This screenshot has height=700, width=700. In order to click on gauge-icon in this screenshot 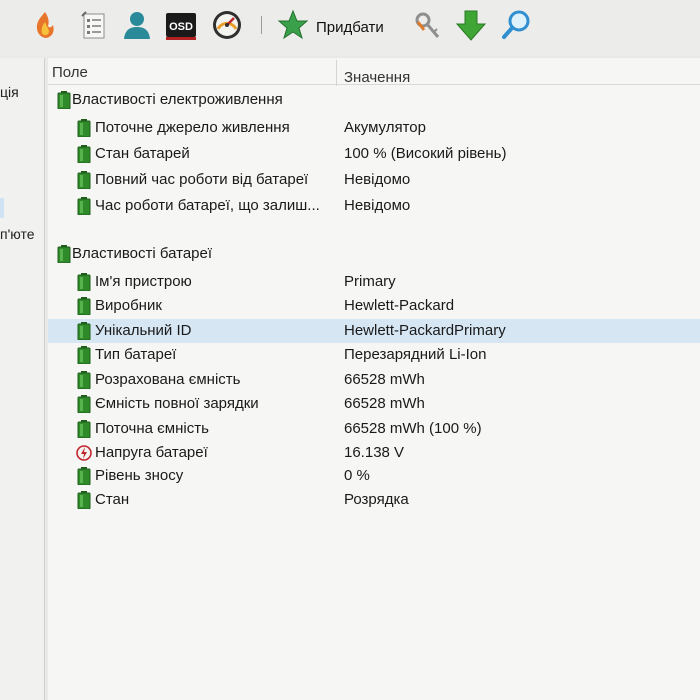, I will do `click(227, 25)`.